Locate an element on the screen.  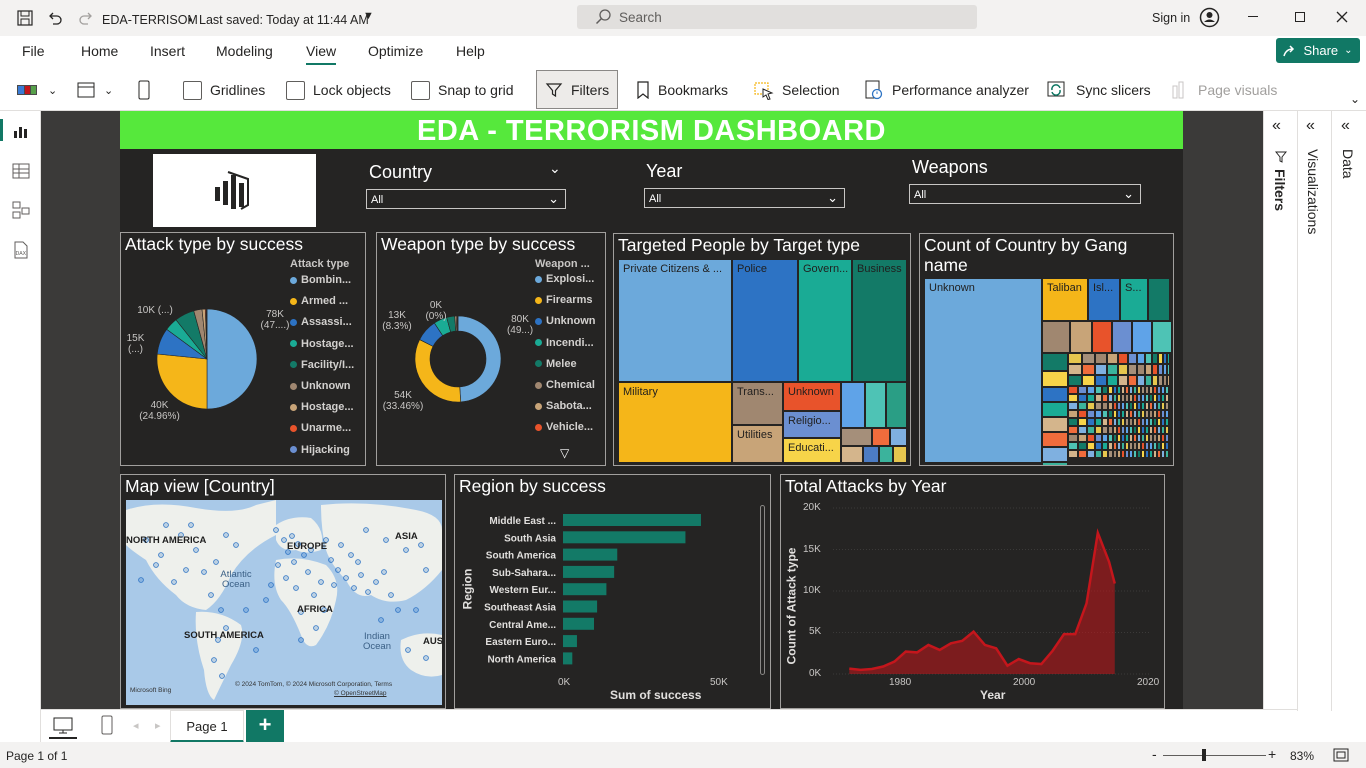
desktop-layout-icon is located at coordinates (63, 726).